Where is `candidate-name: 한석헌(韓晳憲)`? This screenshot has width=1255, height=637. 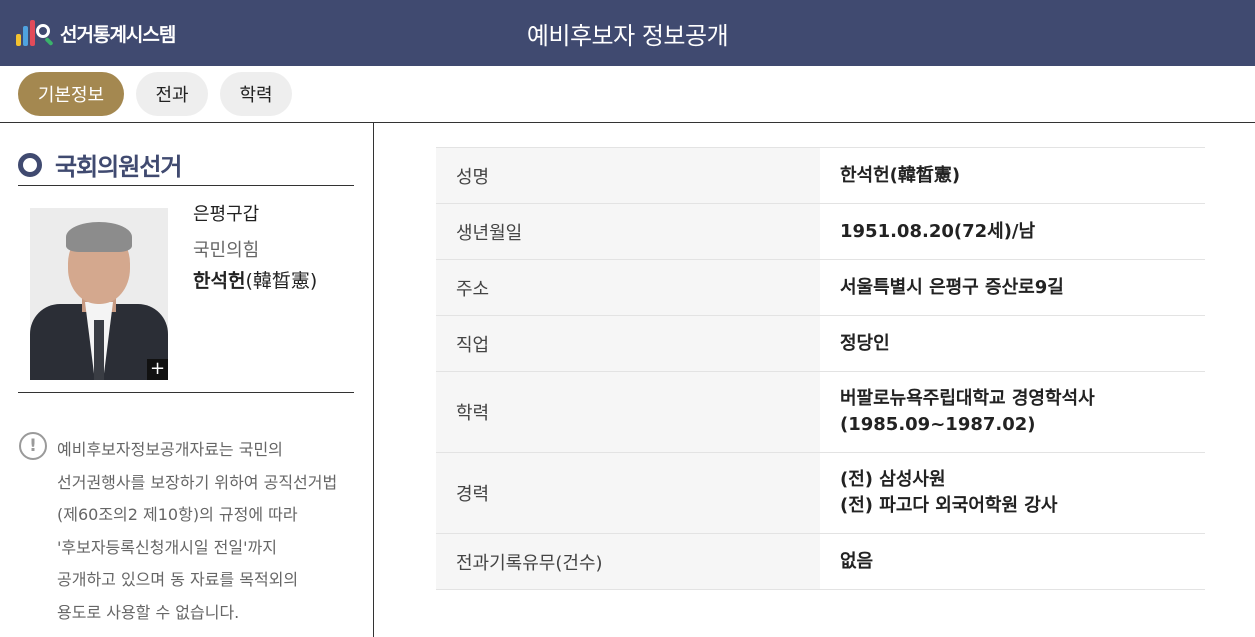
candidate-name: 한석헌(韓晳憲) is located at coordinates (255, 279).